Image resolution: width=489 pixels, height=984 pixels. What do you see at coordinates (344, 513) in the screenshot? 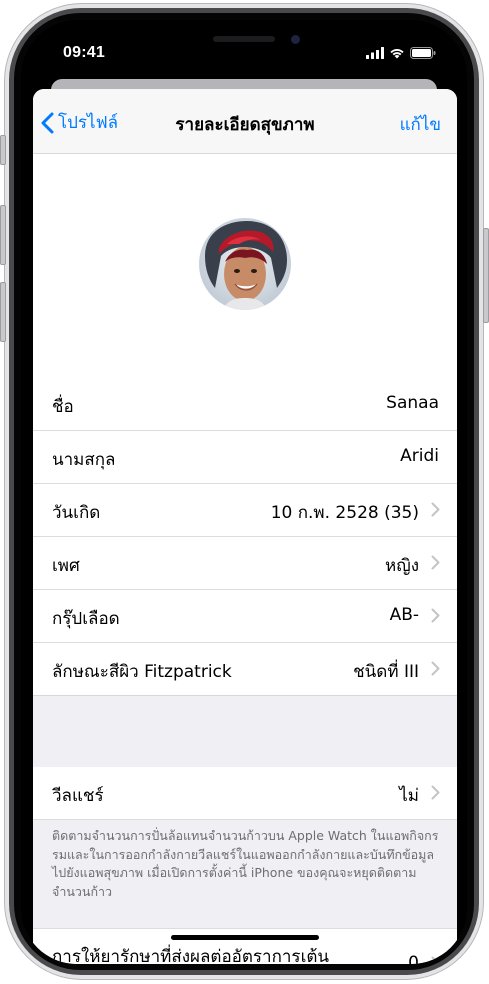
I see `row-value: 10 ก.พ. 2528 (35)` at bounding box center [344, 513].